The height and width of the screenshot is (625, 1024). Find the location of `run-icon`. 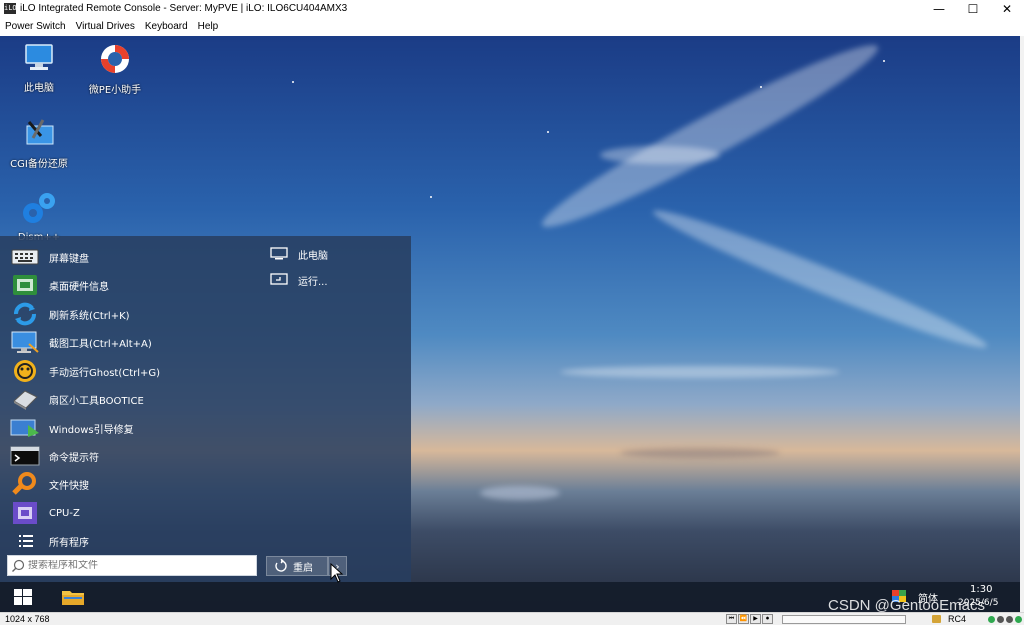

run-icon is located at coordinates (279, 279).